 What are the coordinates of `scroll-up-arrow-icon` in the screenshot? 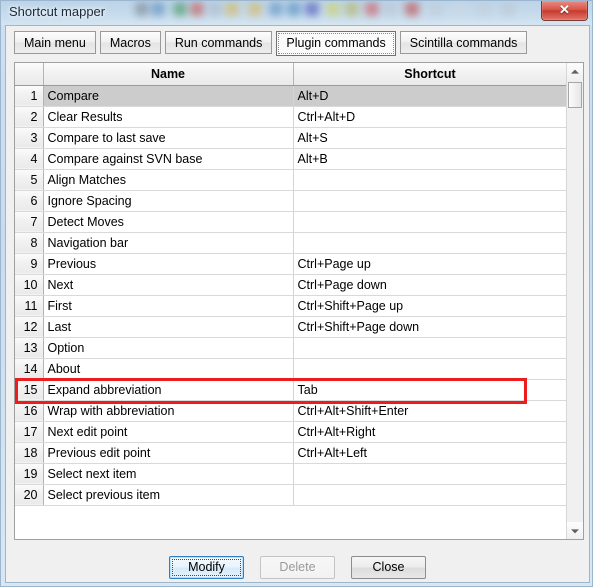 It's located at (575, 71).